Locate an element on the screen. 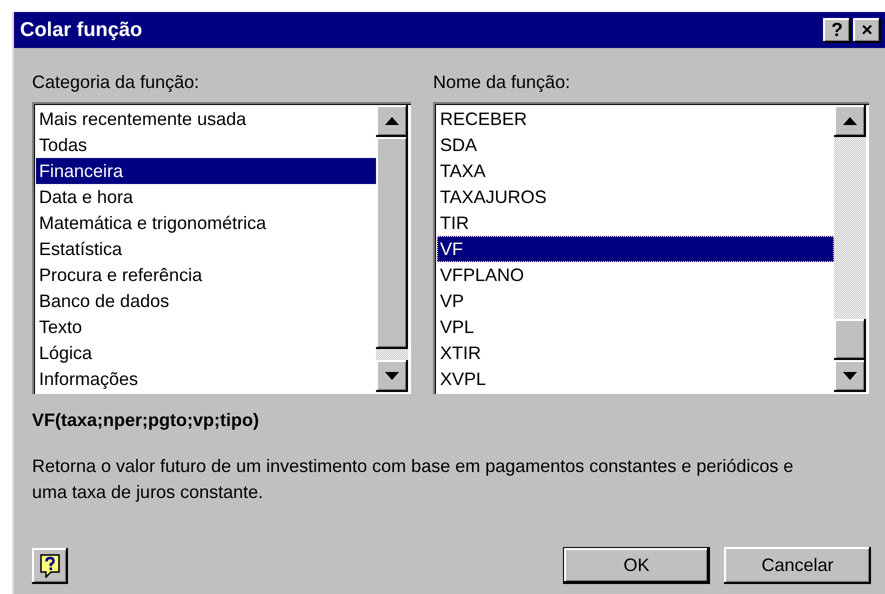 Image resolution: width=885 pixels, height=594 pixels. list-item: XVPL is located at coordinates (635, 379).